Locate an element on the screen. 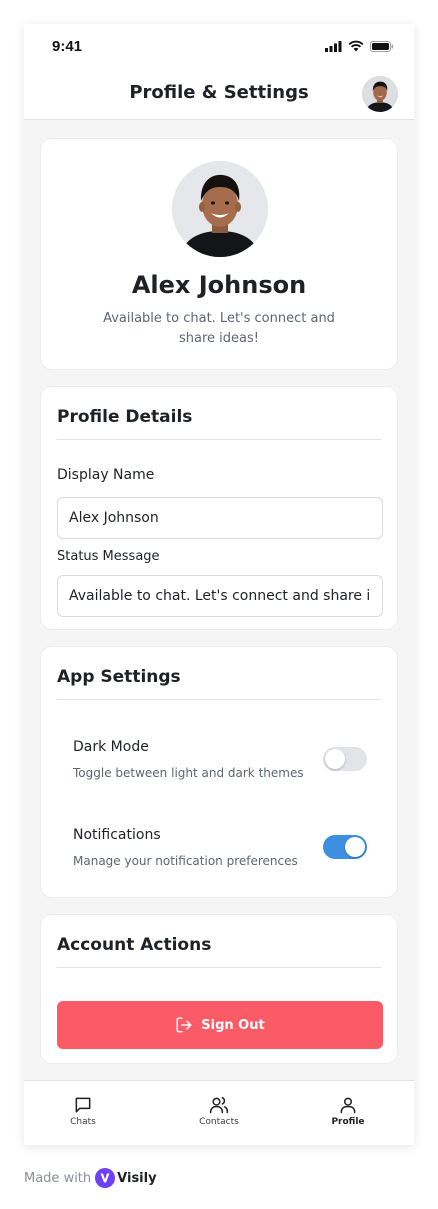 The width and height of the screenshot is (438, 1209). status-message-input is located at coordinates (220, 596).